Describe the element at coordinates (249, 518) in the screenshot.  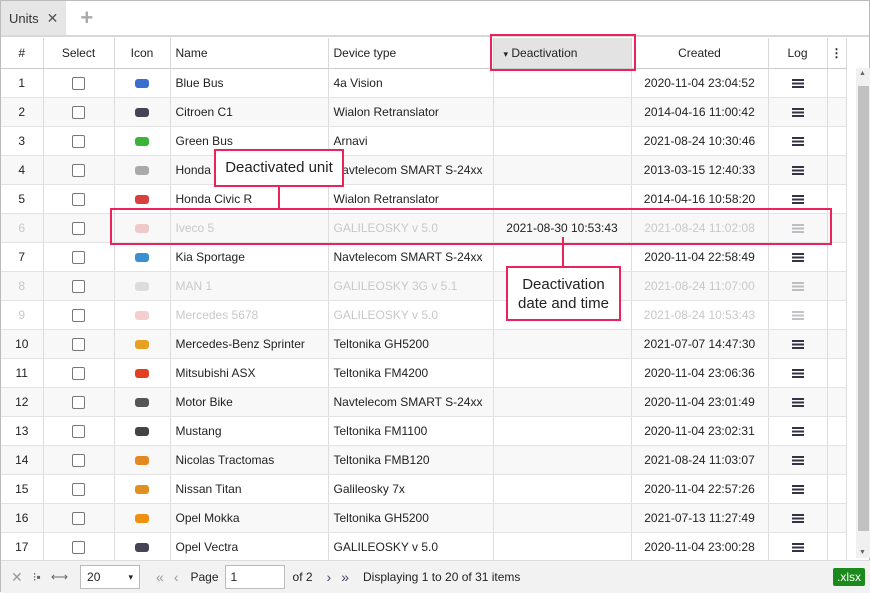
I see `unit-name: Opel Mokka` at that location.